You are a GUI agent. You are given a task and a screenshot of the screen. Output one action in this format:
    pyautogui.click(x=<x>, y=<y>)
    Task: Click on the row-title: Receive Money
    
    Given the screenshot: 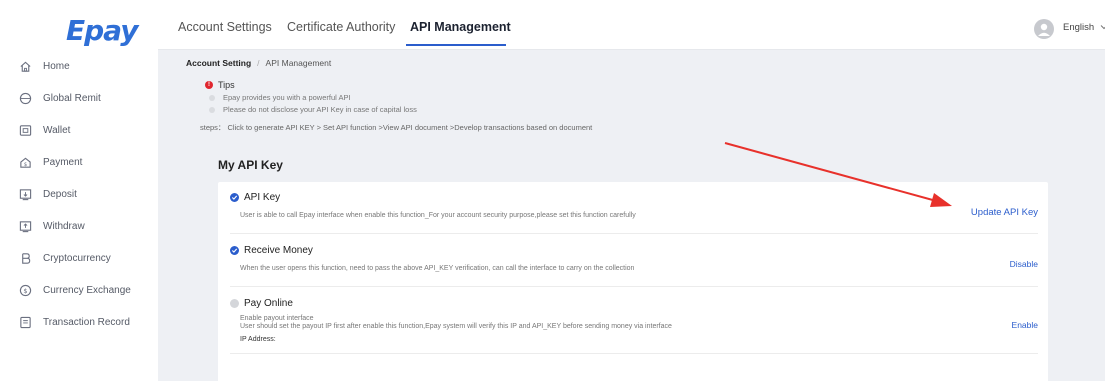 What is the action you would take?
    pyautogui.click(x=271, y=250)
    